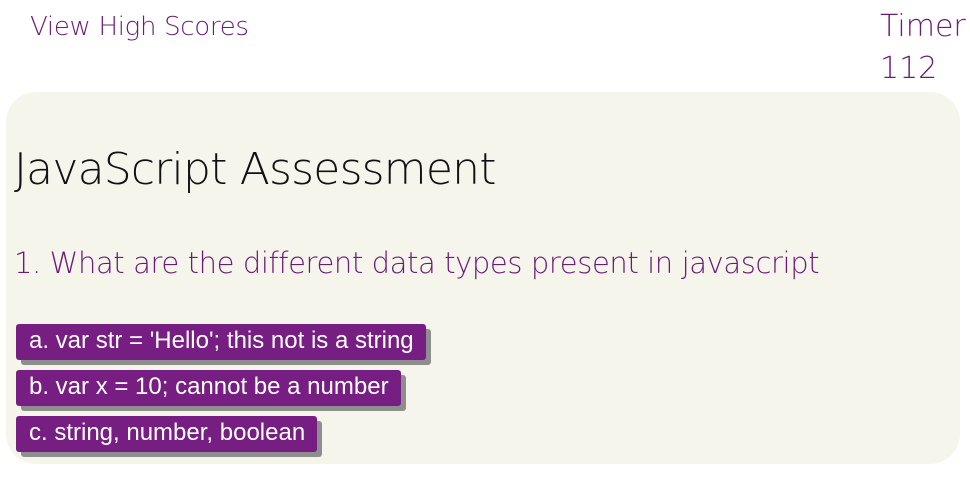  Describe the element at coordinates (923, 26) in the screenshot. I see `timer-label: Timer` at that location.